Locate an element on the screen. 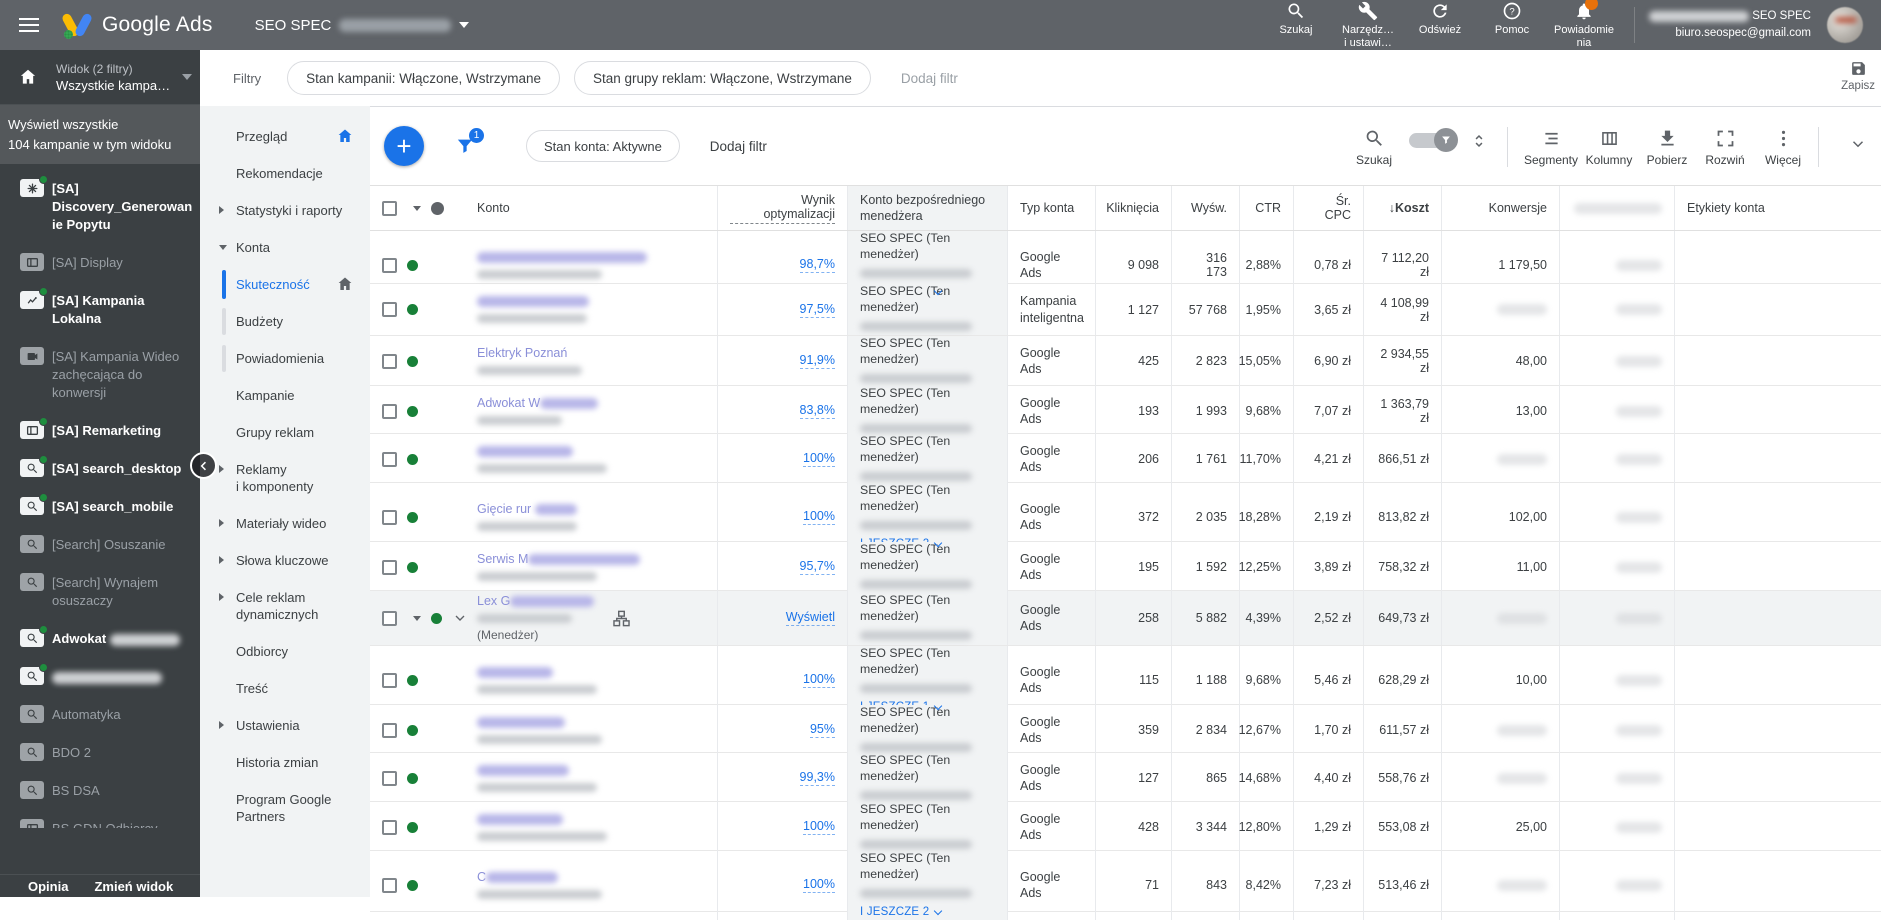 This screenshot has width=1881, height=920. column-header-CTR: CTR is located at coordinates (1267, 208).